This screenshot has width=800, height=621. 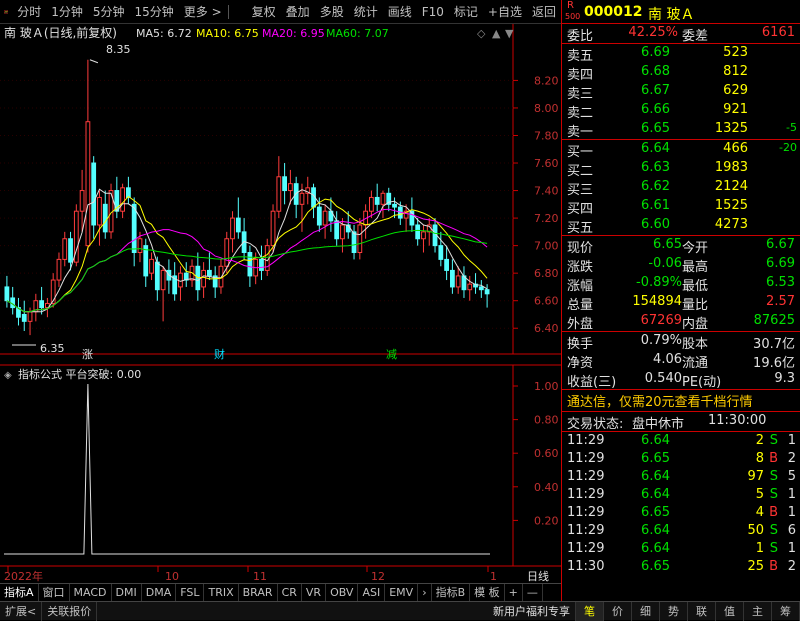 What do you see at coordinates (657, 188) in the screenshot?
I see `buy-level-row: 买三 6.62 2124` at bounding box center [657, 188].